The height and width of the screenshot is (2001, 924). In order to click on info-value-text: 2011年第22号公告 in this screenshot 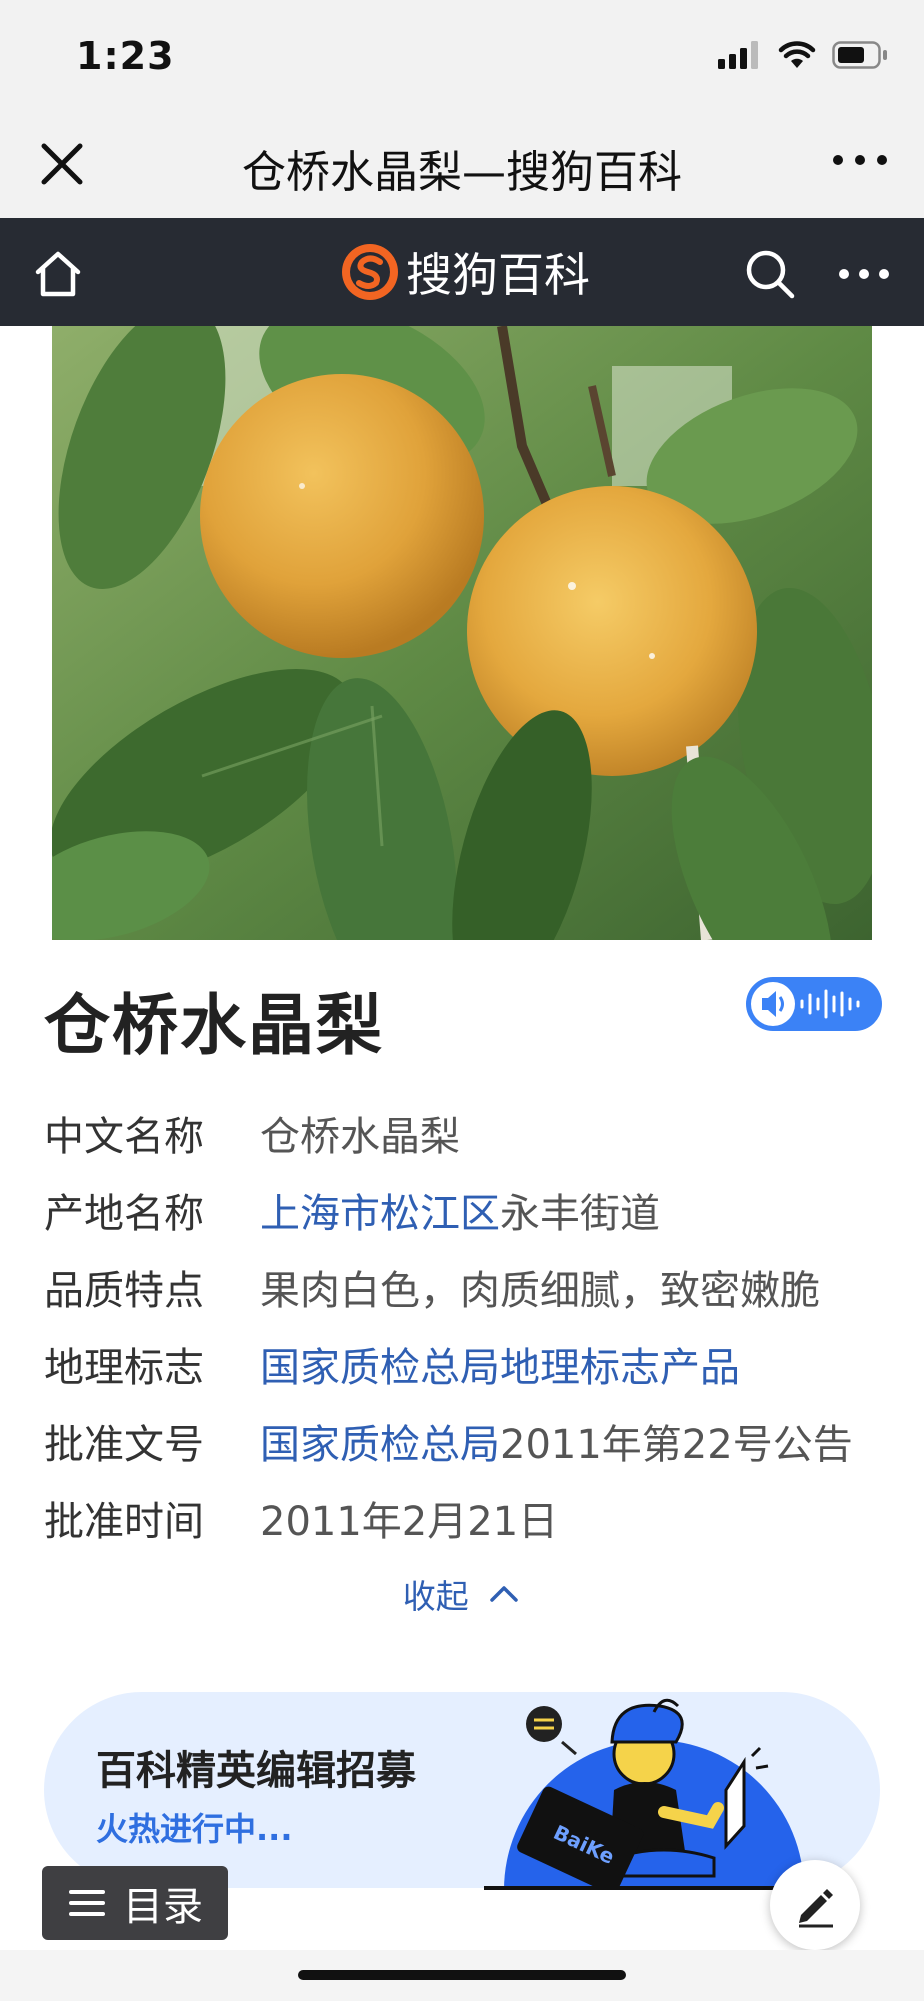, I will do `click(676, 1444)`.